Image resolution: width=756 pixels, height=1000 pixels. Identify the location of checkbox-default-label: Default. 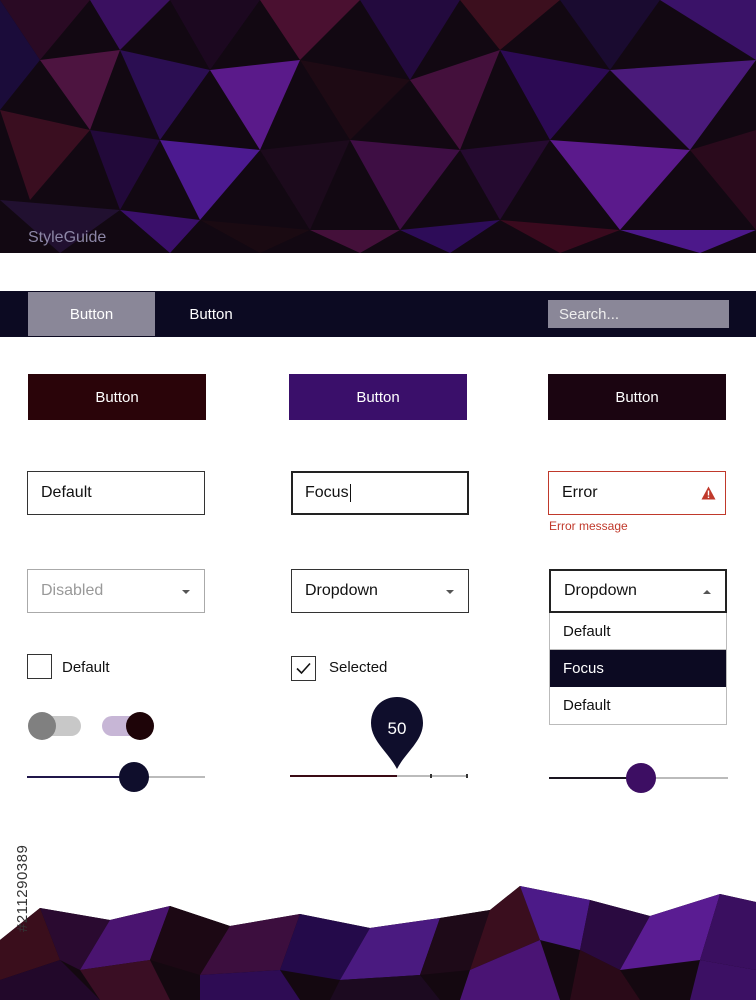
(86, 667).